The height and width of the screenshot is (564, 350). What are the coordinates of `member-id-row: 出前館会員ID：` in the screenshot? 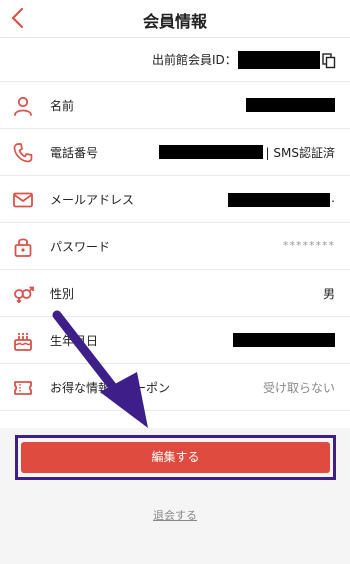 It's located at (175, 60).